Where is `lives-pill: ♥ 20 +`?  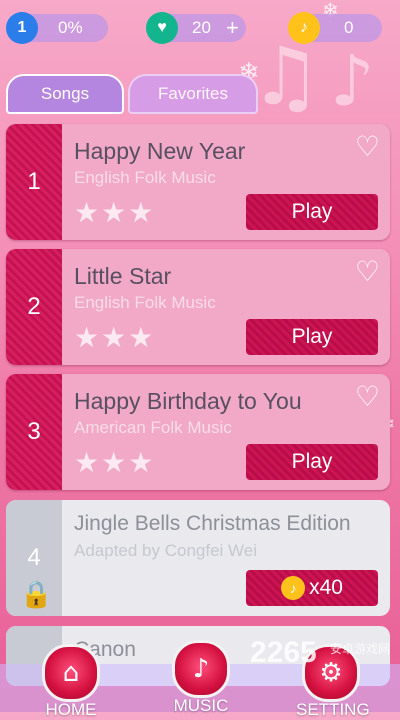 lives-pill: ♥ 20 + is located at coordinates (196, 28).